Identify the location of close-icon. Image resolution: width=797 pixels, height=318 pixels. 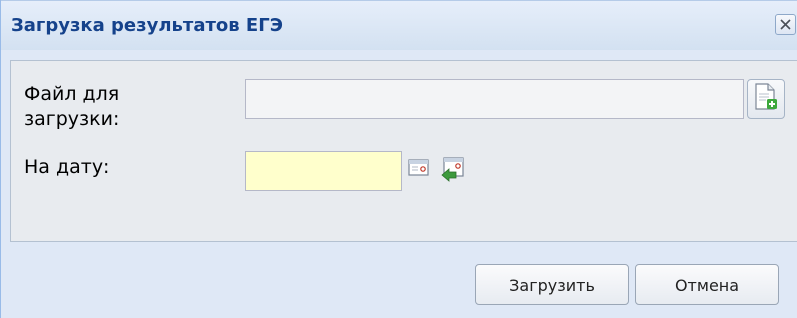
(785, 24).